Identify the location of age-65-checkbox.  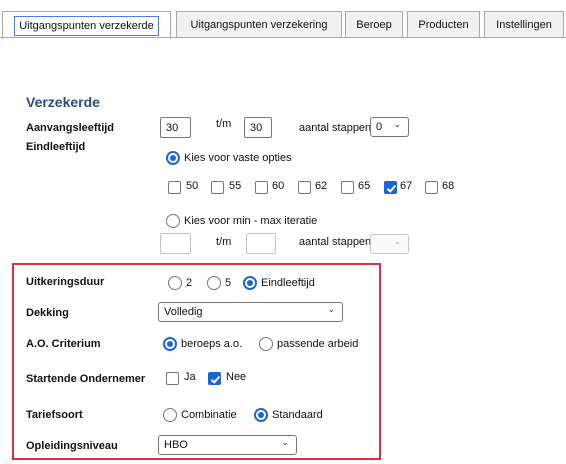
(347, 187).